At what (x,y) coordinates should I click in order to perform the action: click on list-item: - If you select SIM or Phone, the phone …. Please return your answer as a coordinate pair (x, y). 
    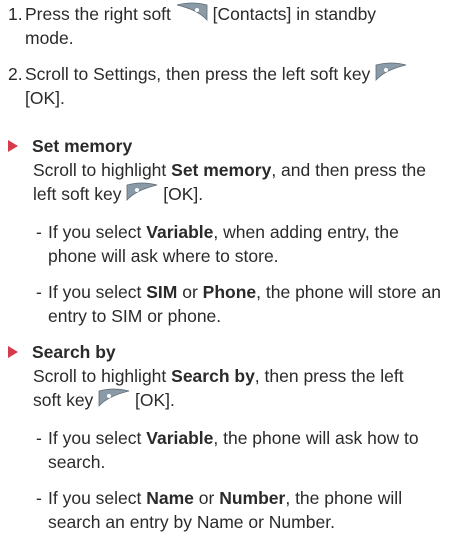
    Looking at the image, I should click on (238, 304).